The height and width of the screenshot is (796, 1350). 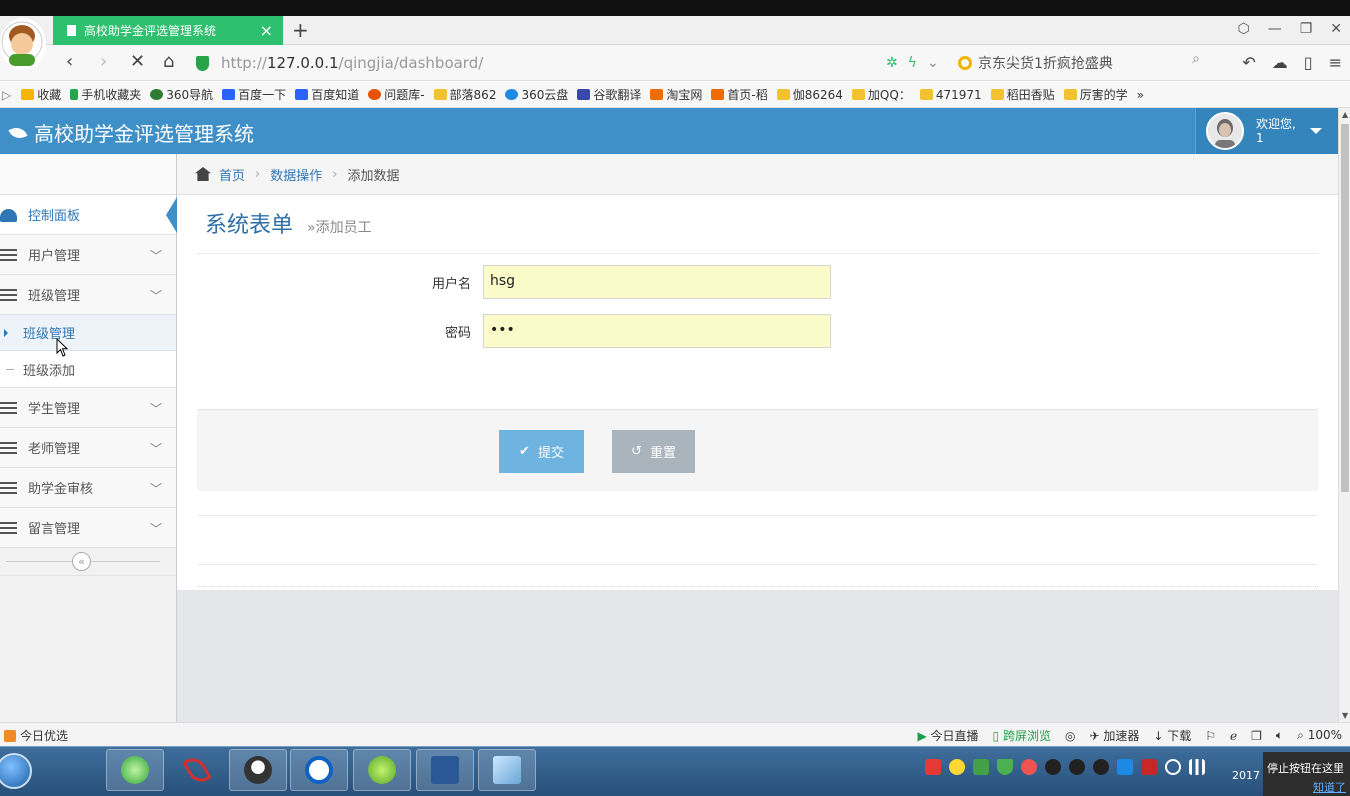 I want to click on sidebar-item-grant-review: 助学金审核 ﹀, so click(x=88, y=488).